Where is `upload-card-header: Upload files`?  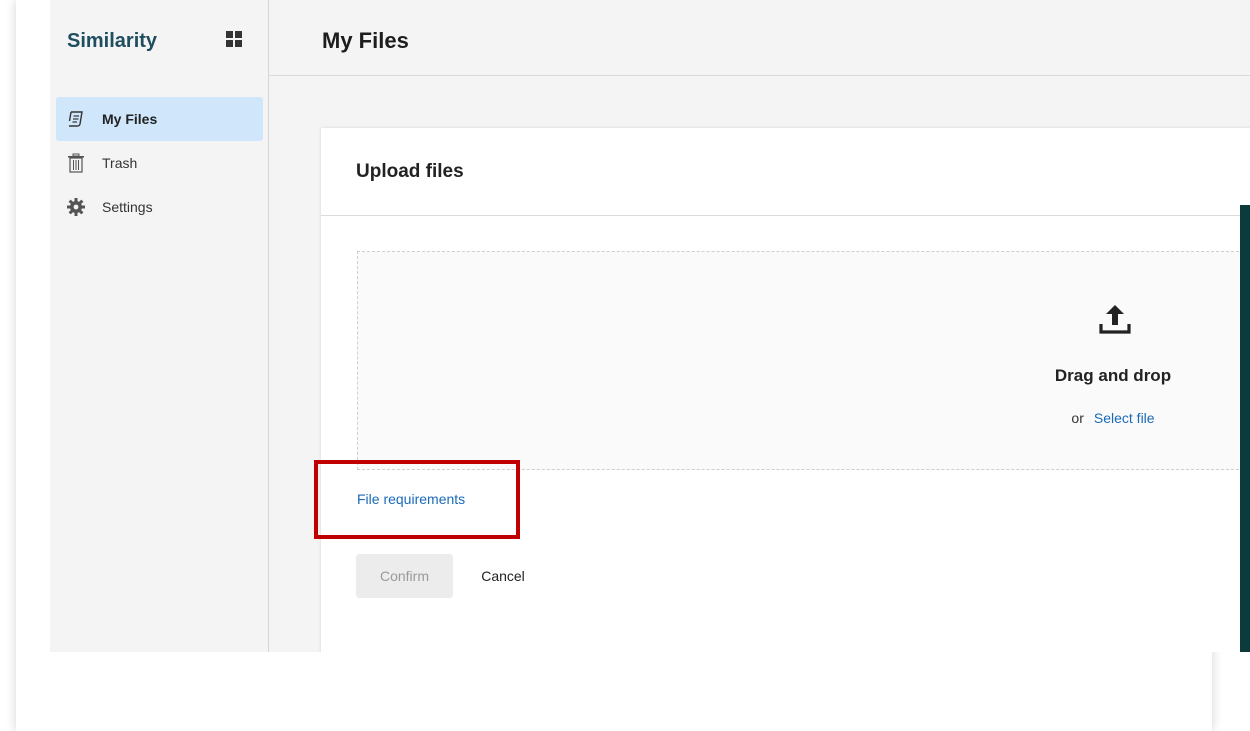
upload-card-header: Upload files is located at coordinates (785, 172).